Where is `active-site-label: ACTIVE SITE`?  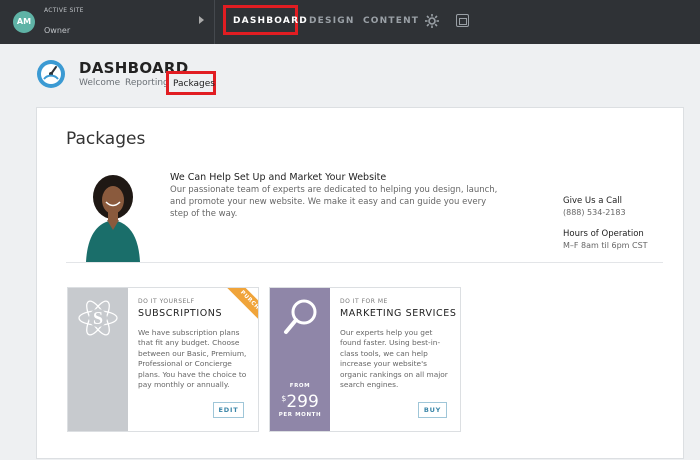
active-site-label: ACTIVE SITE is located at coordinates (64, 10).